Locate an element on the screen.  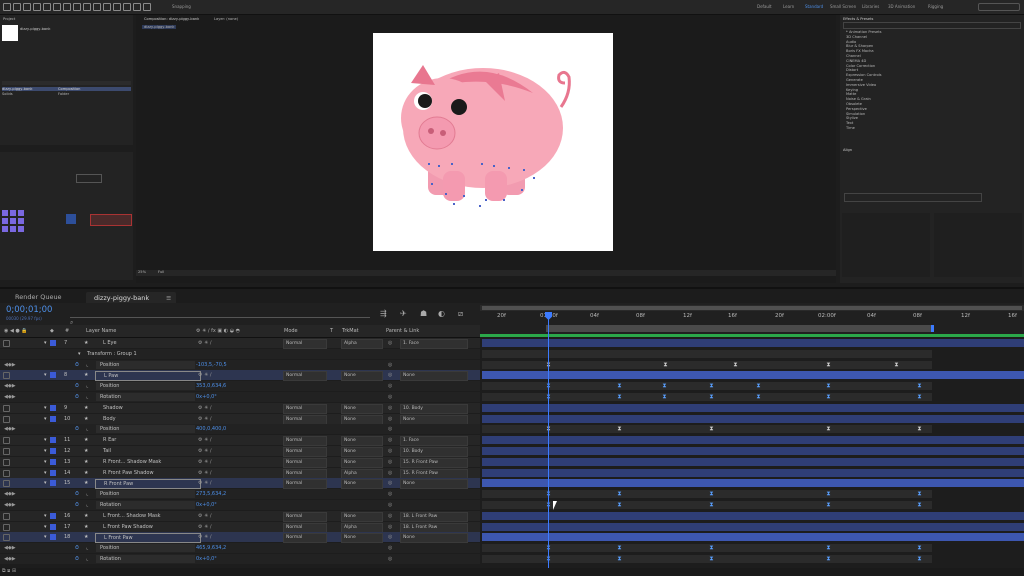
zoom-level: 25% is located at coordinates (142, 272).